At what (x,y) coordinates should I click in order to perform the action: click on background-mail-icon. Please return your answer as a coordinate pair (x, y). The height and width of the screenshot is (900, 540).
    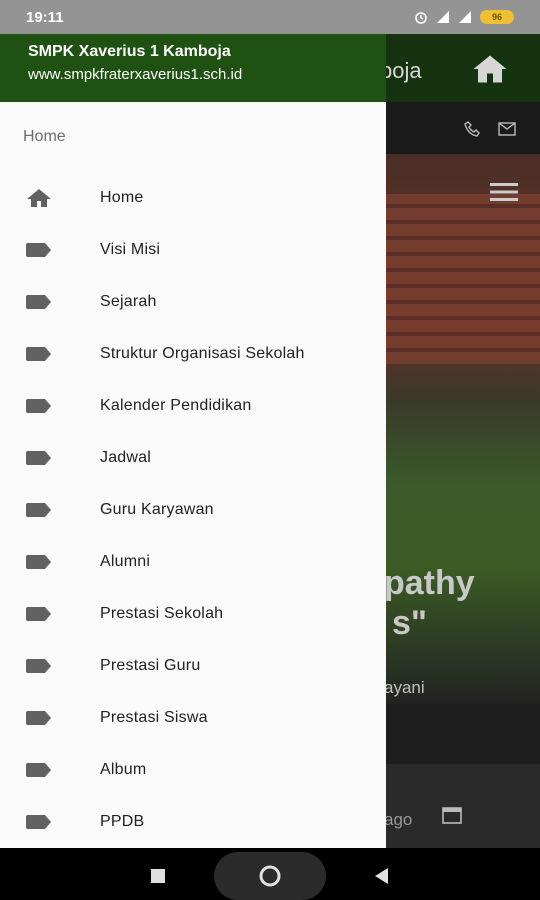
    Looking at the image, I should click on (507, 129).